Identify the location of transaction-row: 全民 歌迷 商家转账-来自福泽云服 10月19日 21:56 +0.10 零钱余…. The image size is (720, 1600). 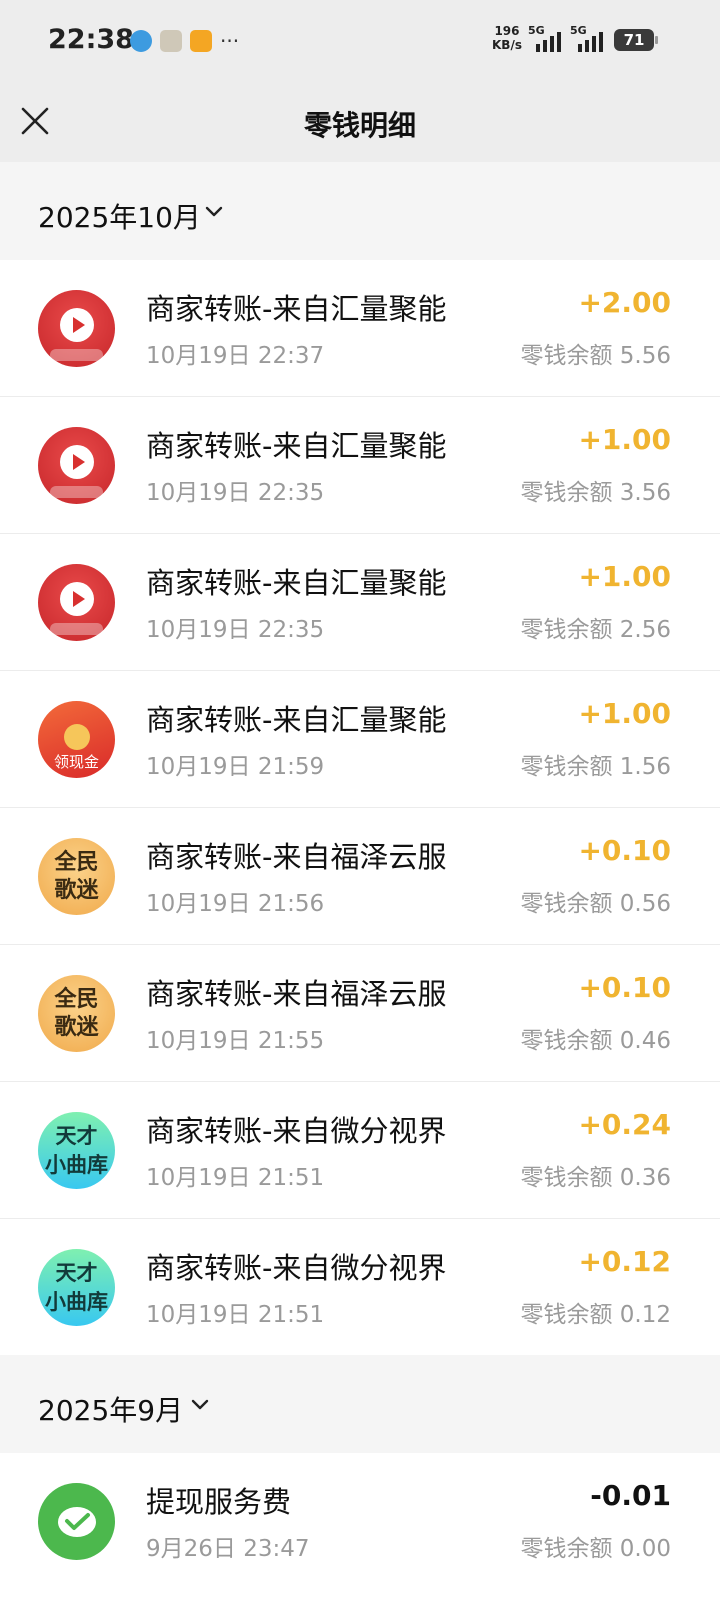
(360, 876).